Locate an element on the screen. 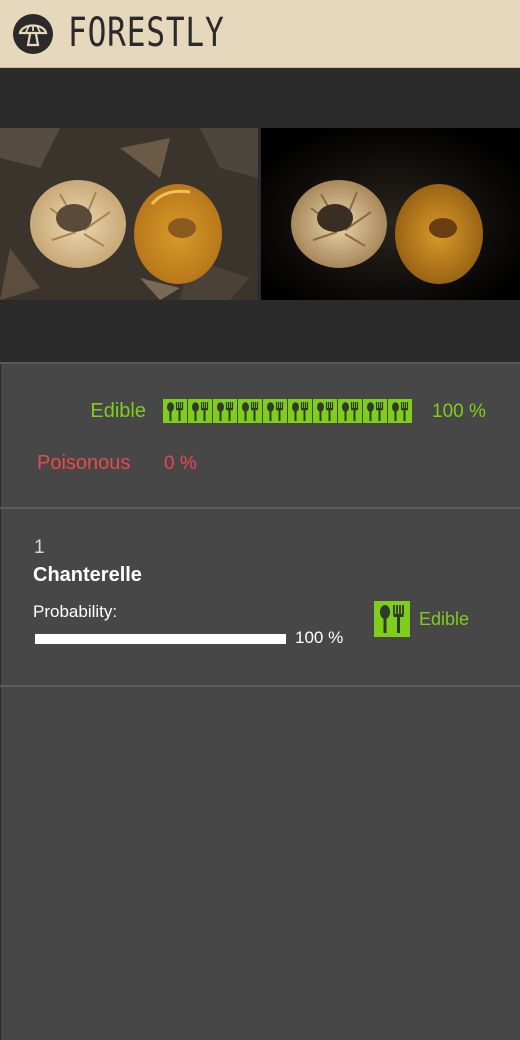  poisonous-label: Poisonous is located at coordinates (84, 463).